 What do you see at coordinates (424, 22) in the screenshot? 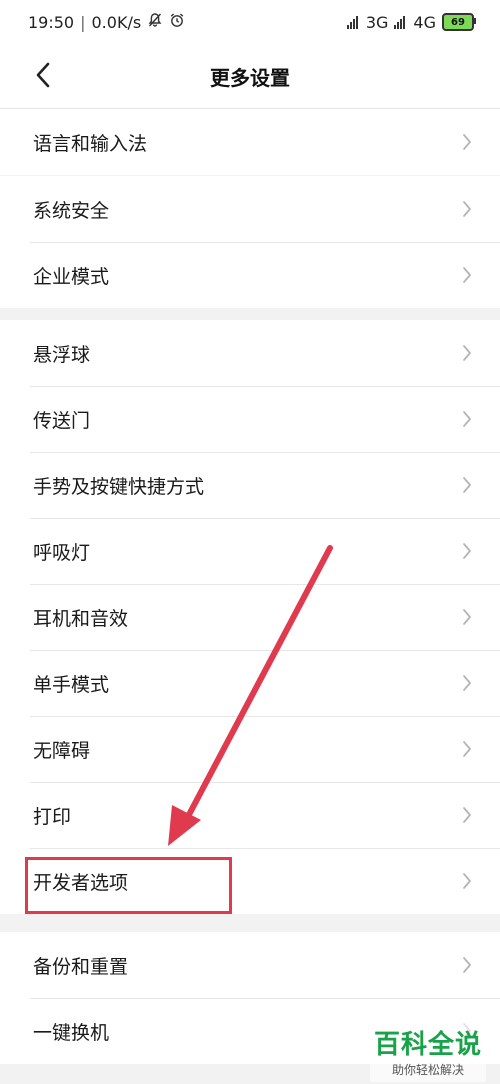
I see `network-type-2: 4G` at bounding box center [424, 22].